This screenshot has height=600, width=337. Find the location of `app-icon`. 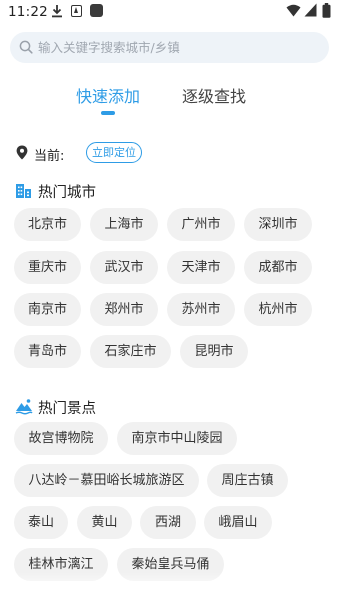

app-icon is located at coordinates (96, 10).